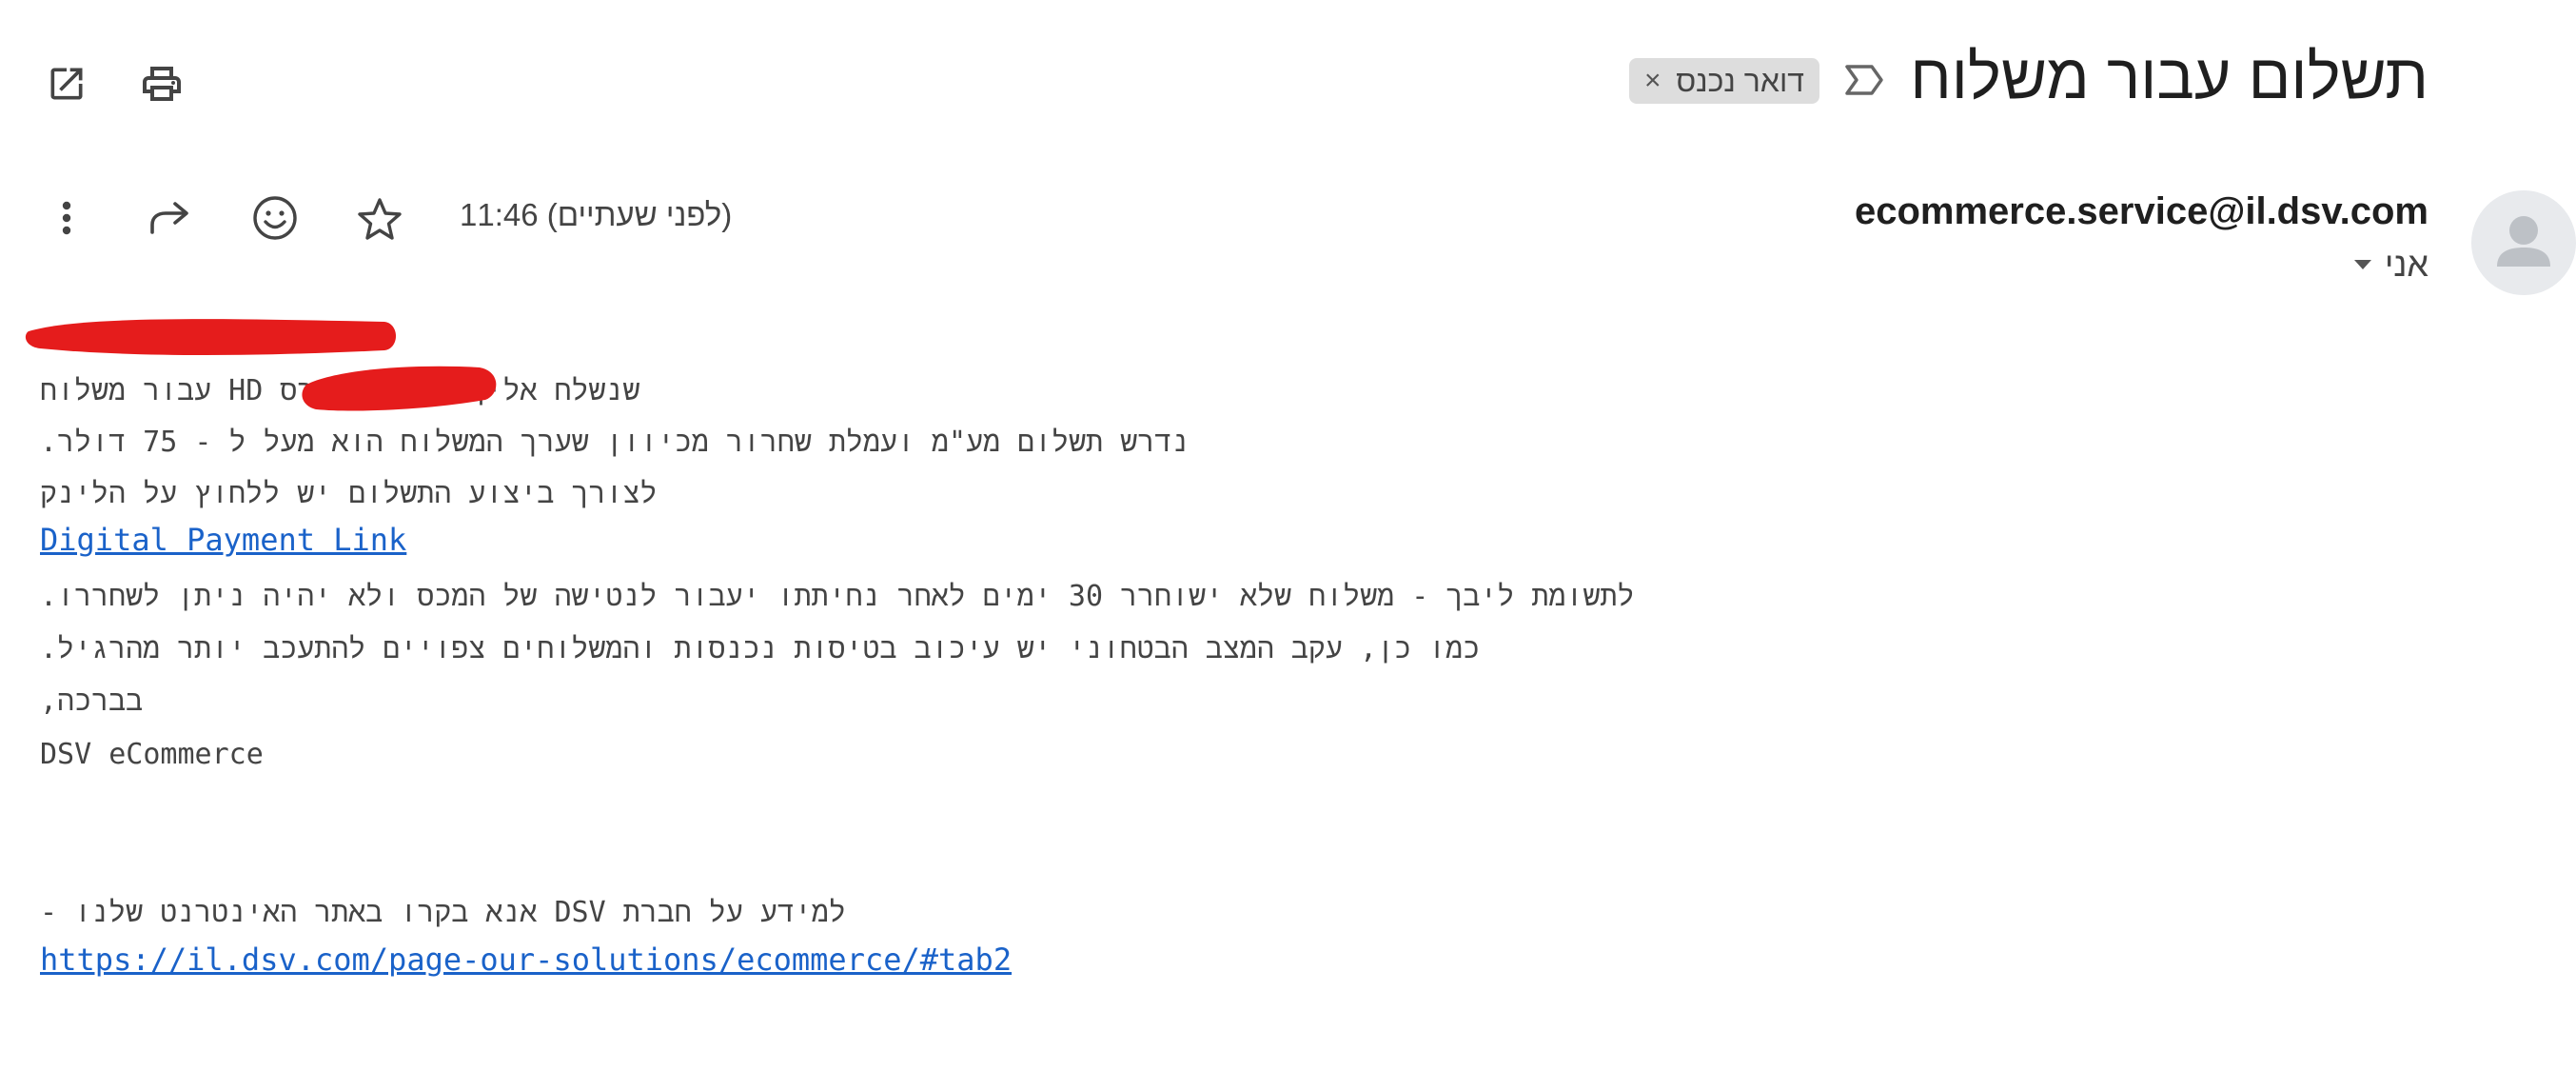  I want to click on message-timestamp: 11:46 (לפני שעתיים), so click(596, 214).